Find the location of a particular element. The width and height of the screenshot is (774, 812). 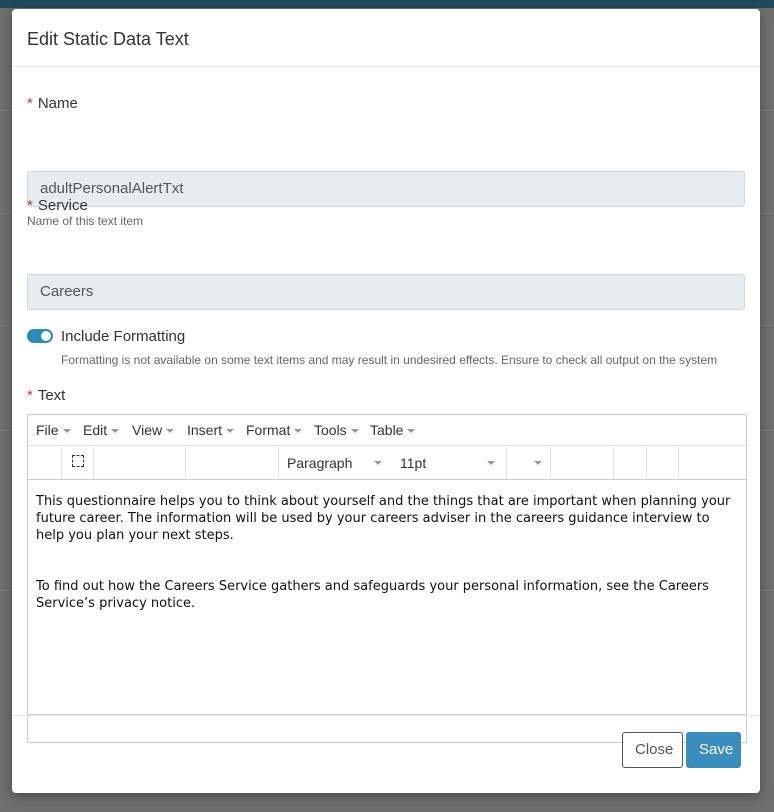

name-field: adultPersonalAlertTxt is located at coordinates (386, 189).